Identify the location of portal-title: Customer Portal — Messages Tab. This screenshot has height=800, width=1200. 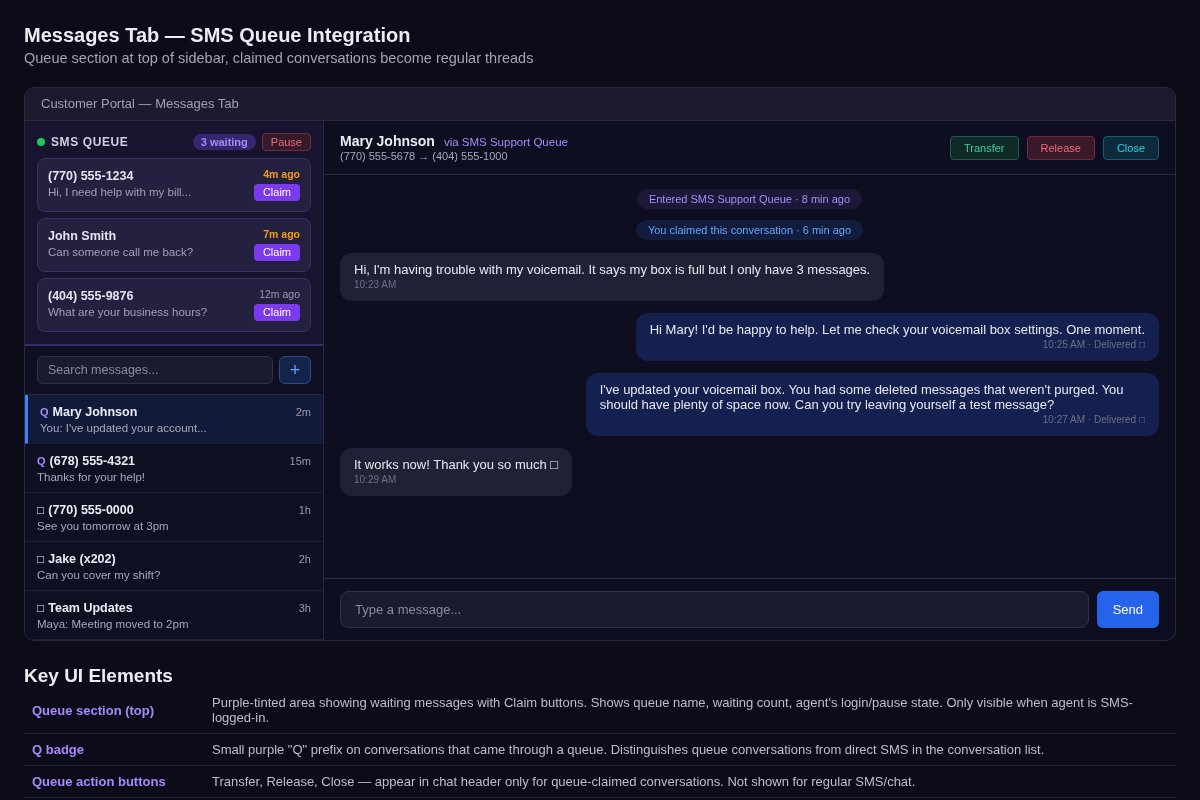
(600, 104).